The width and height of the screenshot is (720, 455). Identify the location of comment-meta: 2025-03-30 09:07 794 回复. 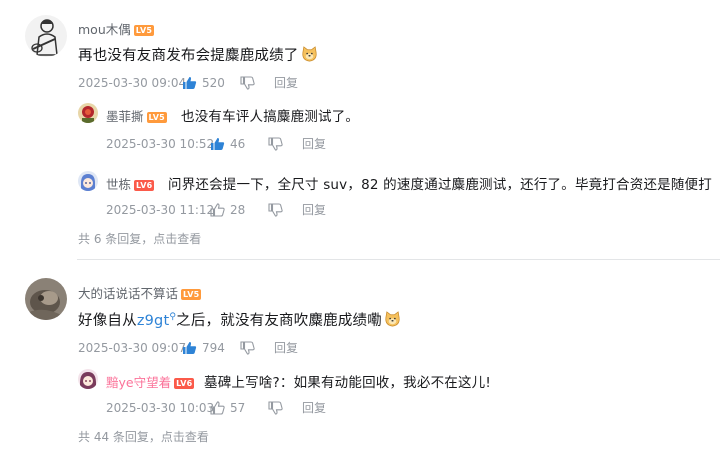
(188, 347).